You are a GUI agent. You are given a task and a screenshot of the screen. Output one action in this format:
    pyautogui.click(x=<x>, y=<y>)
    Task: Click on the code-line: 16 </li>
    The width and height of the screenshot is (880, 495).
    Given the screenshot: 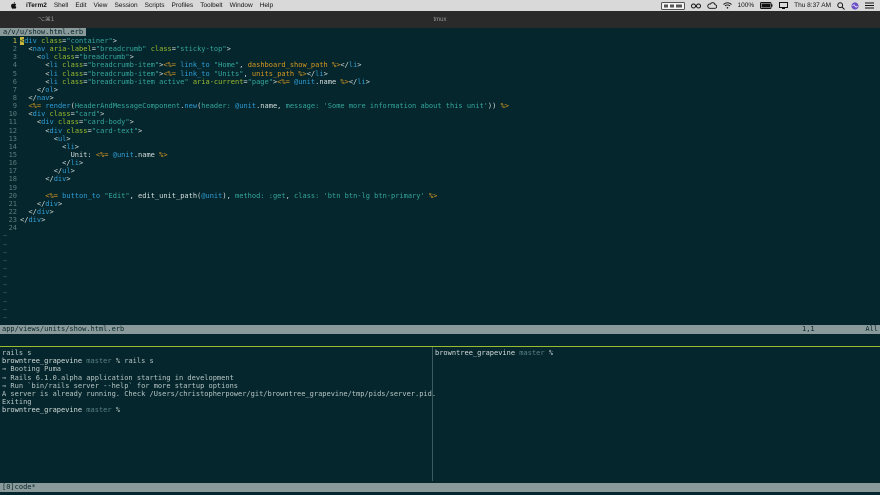 What is the action you would take?
    pyautogui.click(x=440, y=163)
    